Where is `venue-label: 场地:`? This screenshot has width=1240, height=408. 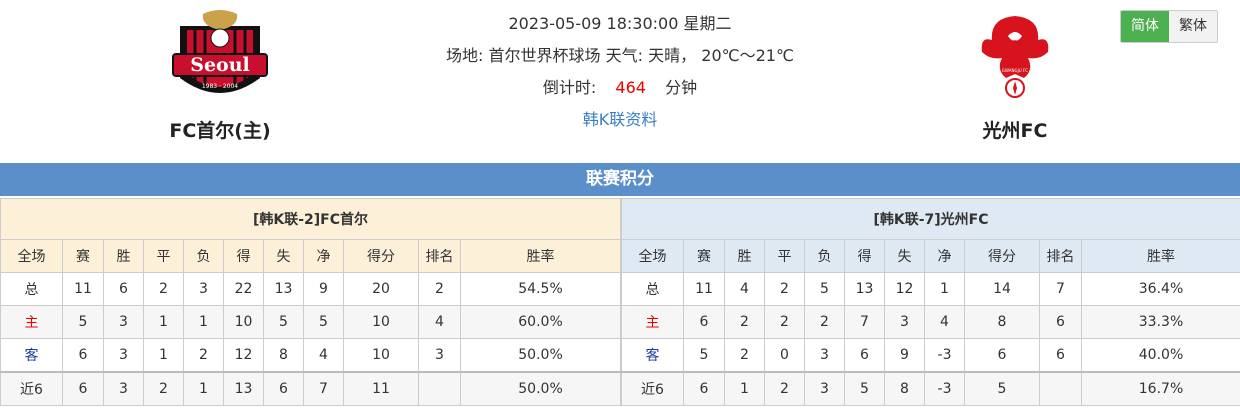
venue-label: 场地: is located at coordinates (465, 55).